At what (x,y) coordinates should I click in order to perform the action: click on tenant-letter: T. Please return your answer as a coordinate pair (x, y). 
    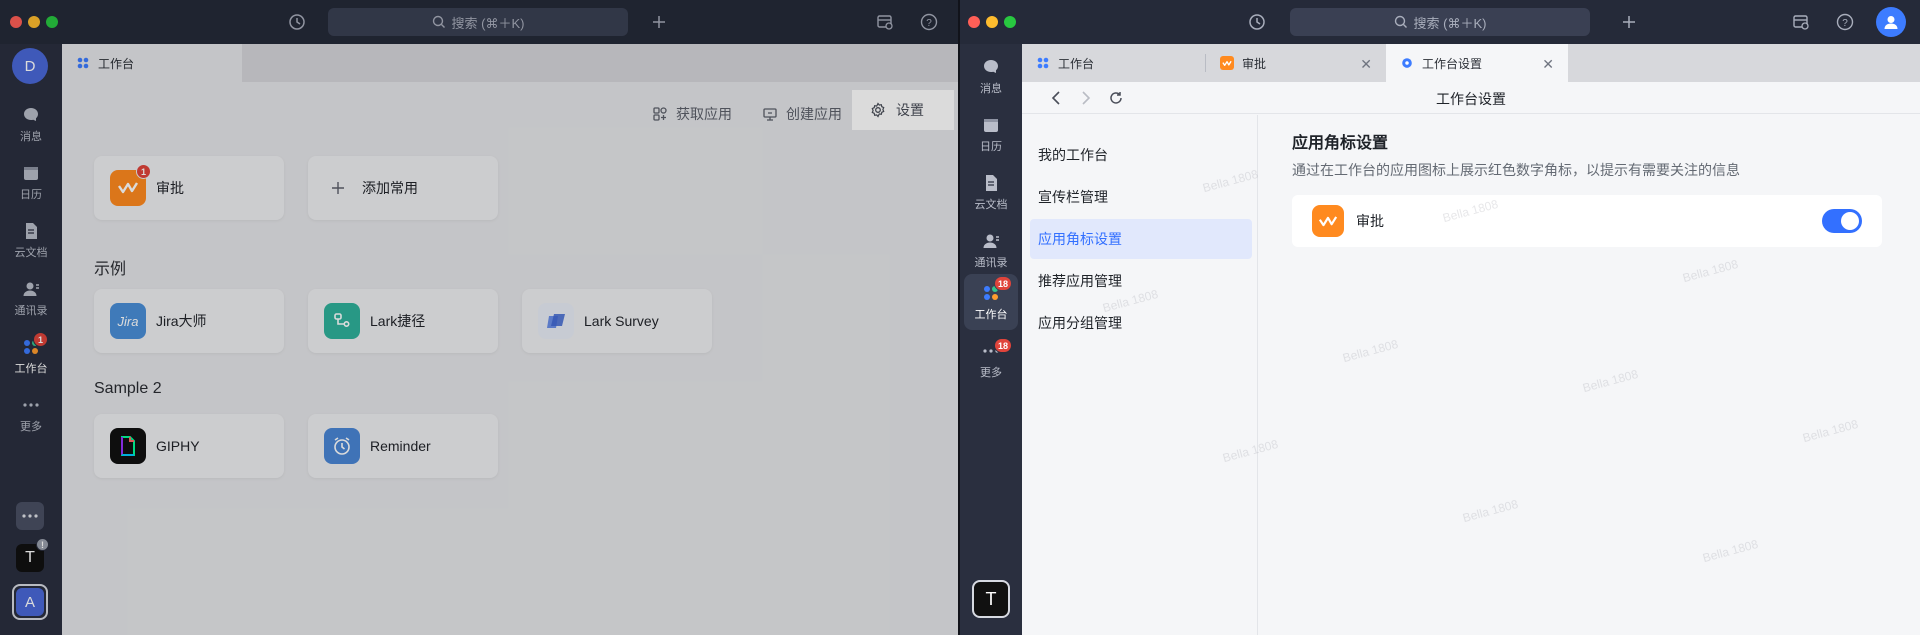
    Looking at the image, I should click on (30, 557).